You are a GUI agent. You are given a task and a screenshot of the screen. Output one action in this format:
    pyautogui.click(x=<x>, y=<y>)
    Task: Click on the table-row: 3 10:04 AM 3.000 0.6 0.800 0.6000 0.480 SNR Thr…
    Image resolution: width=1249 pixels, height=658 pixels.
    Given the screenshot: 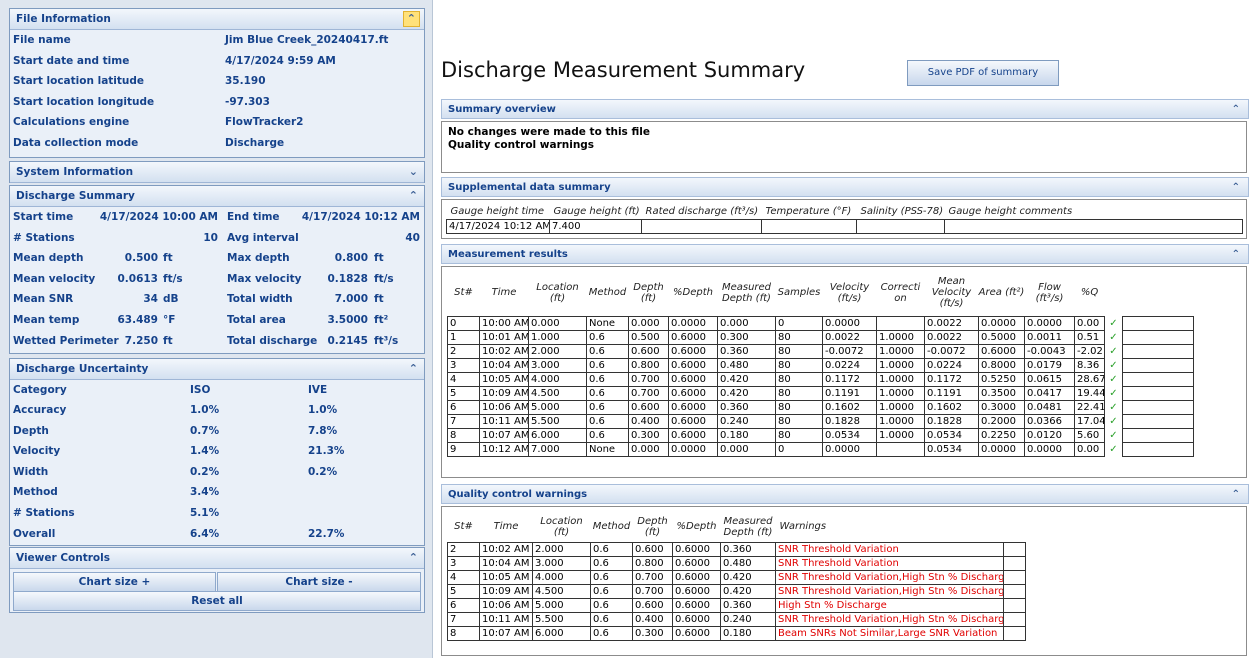 What is the action you would take?
    pyautogui.click(x=736, y=563)
    